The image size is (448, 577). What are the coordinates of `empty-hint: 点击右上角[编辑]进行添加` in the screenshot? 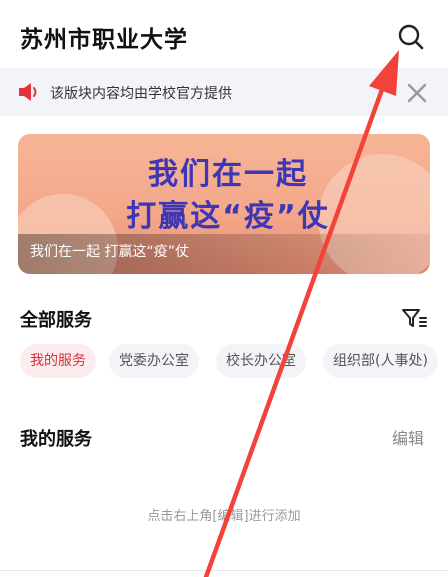 It's located at (224, 516).